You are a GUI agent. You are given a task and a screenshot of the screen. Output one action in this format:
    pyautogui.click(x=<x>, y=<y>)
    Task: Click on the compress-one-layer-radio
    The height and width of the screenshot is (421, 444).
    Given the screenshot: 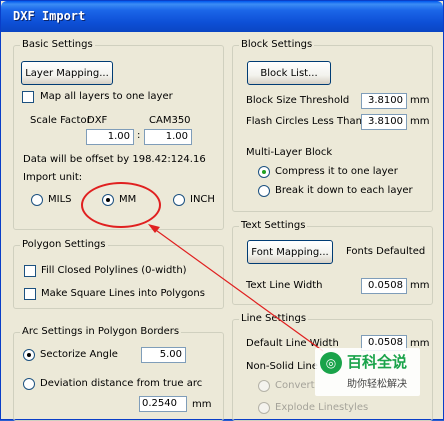 What is the action you would take?
    pyautogui.click(x=264, y=172)
    